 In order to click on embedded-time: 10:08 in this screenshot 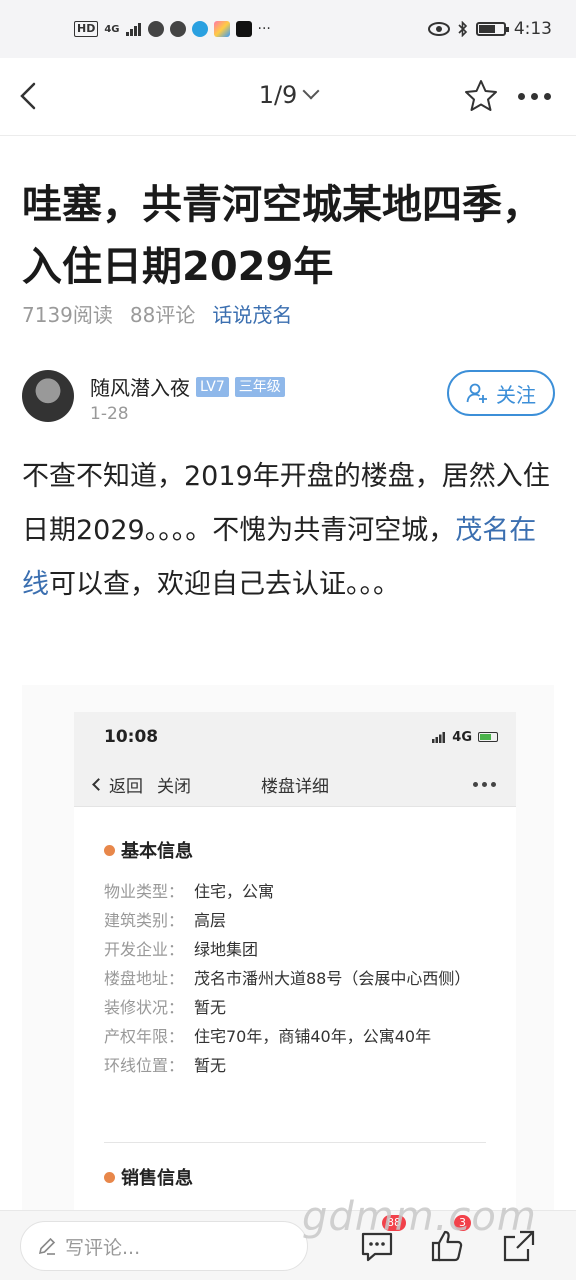, I will do `click(131, 737)`.